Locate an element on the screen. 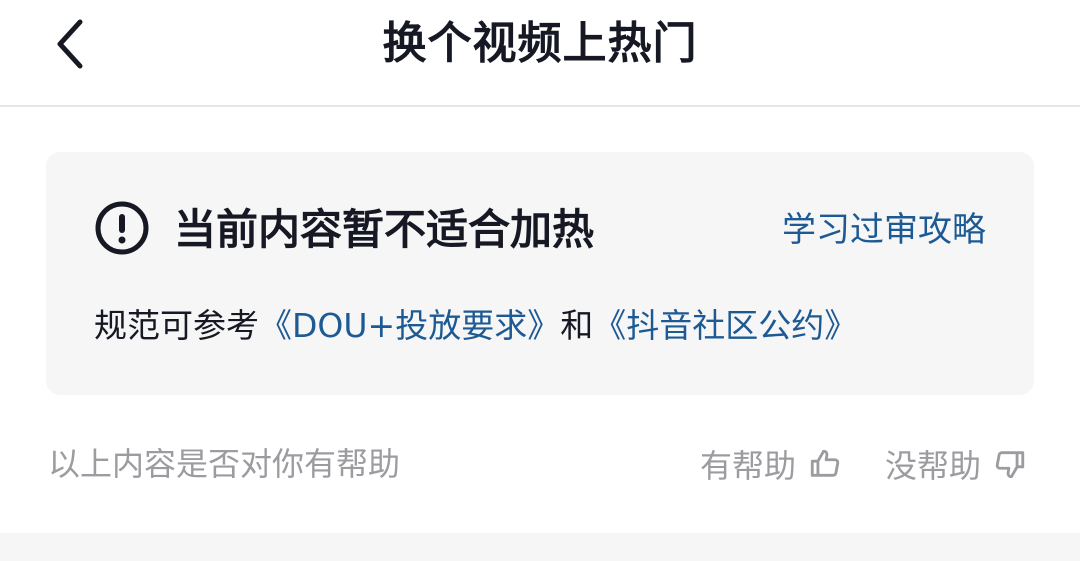 Image resolution: width=1080 pixels, height=561 pixels. exclamation-circle-icon is located at coordinates (122, 228).